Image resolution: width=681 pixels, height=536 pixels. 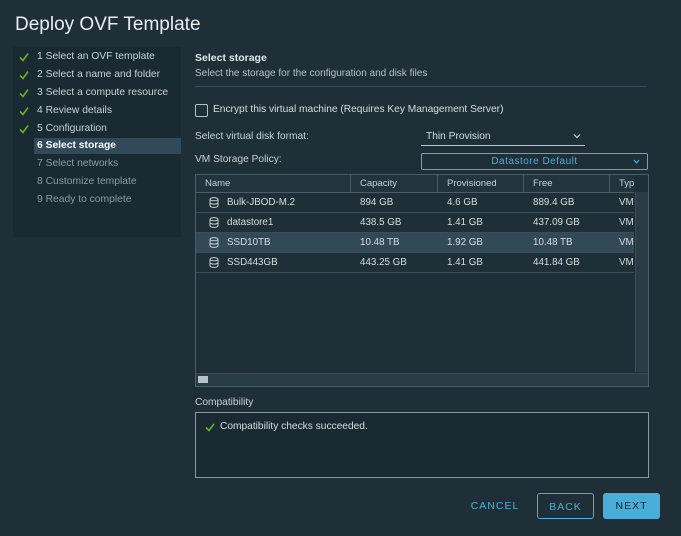 I want to click on table-row: Bulk-JBOD-M.2 894 GB 4.6 GB 889.4 GB VM, so click(x=415, y=203).